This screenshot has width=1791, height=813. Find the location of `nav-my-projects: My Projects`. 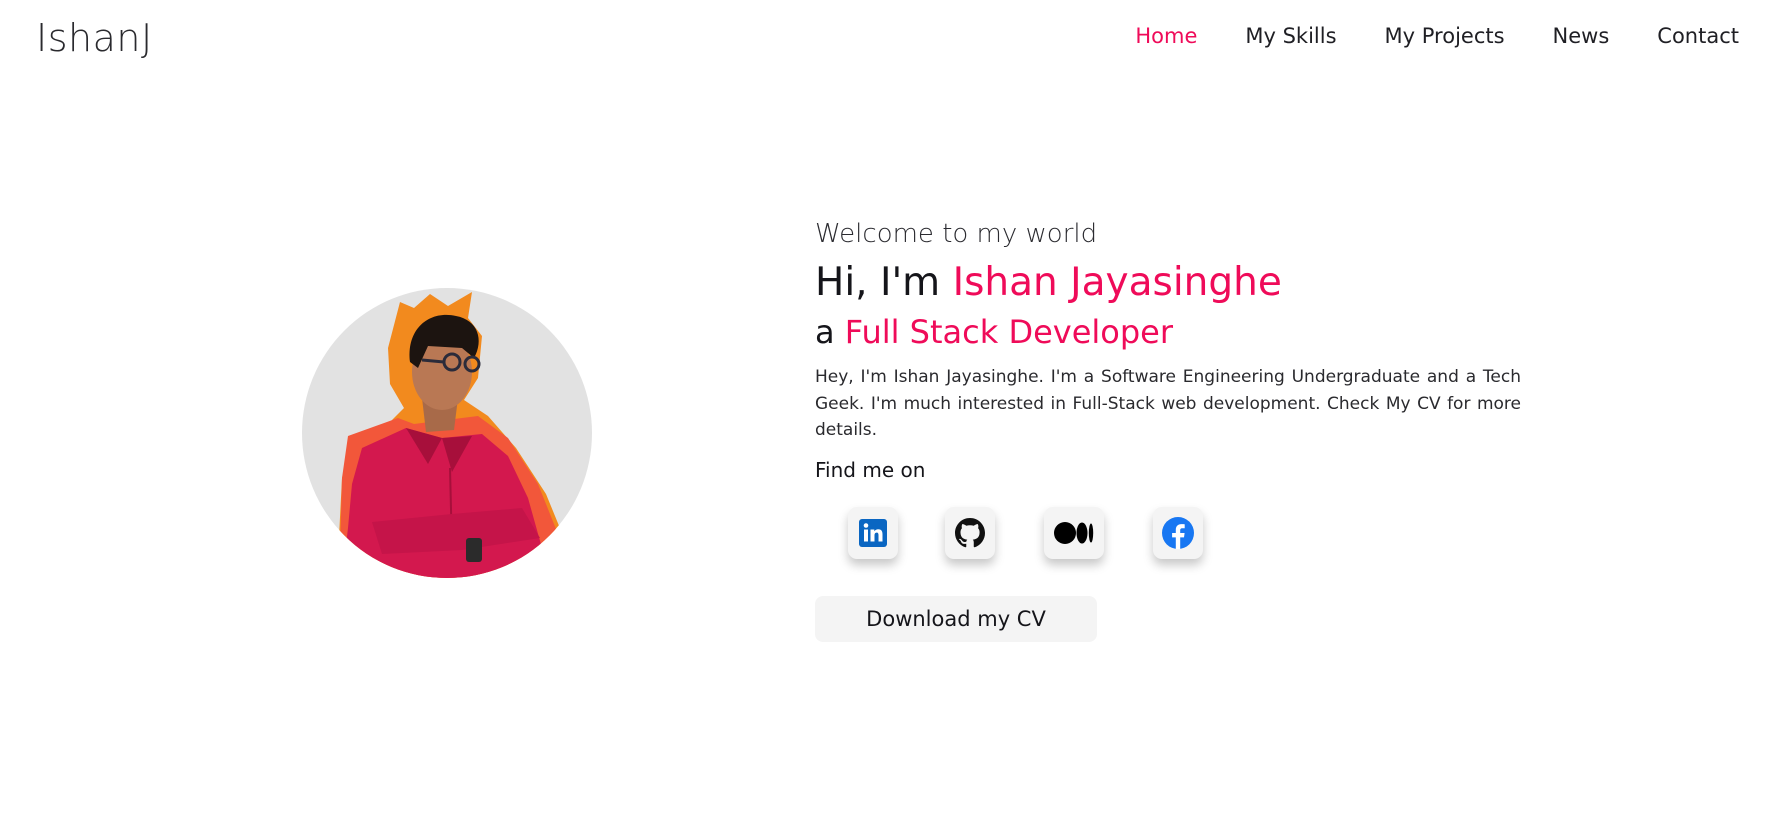

nav-my-projects: My Projects is located at coordinates (1445, 36).